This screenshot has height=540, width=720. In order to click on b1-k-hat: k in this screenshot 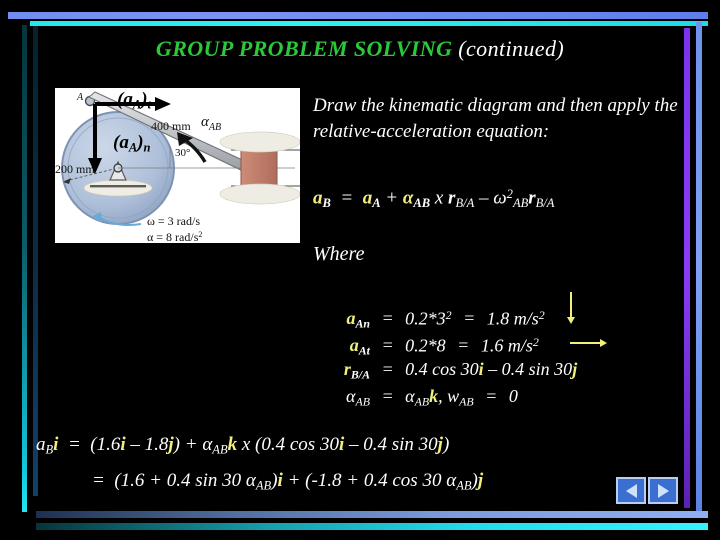, I will do `click(232, 444)`.